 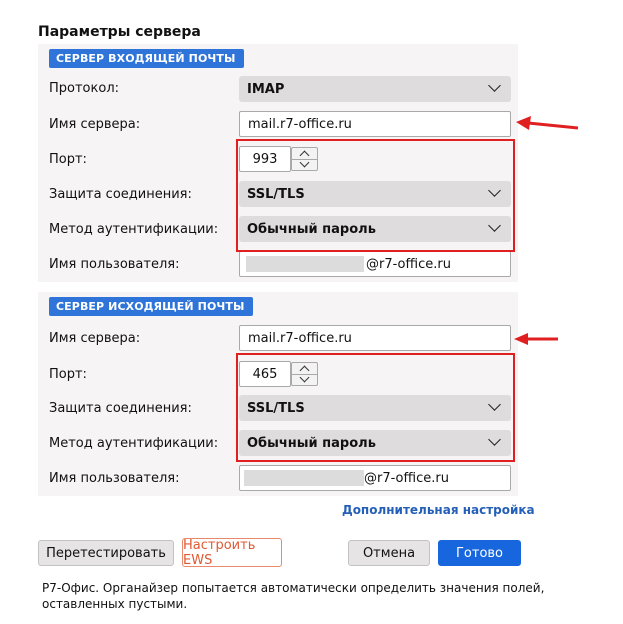 I want to click on incoming-port-label: Порт:, so click(x=68, y=159).